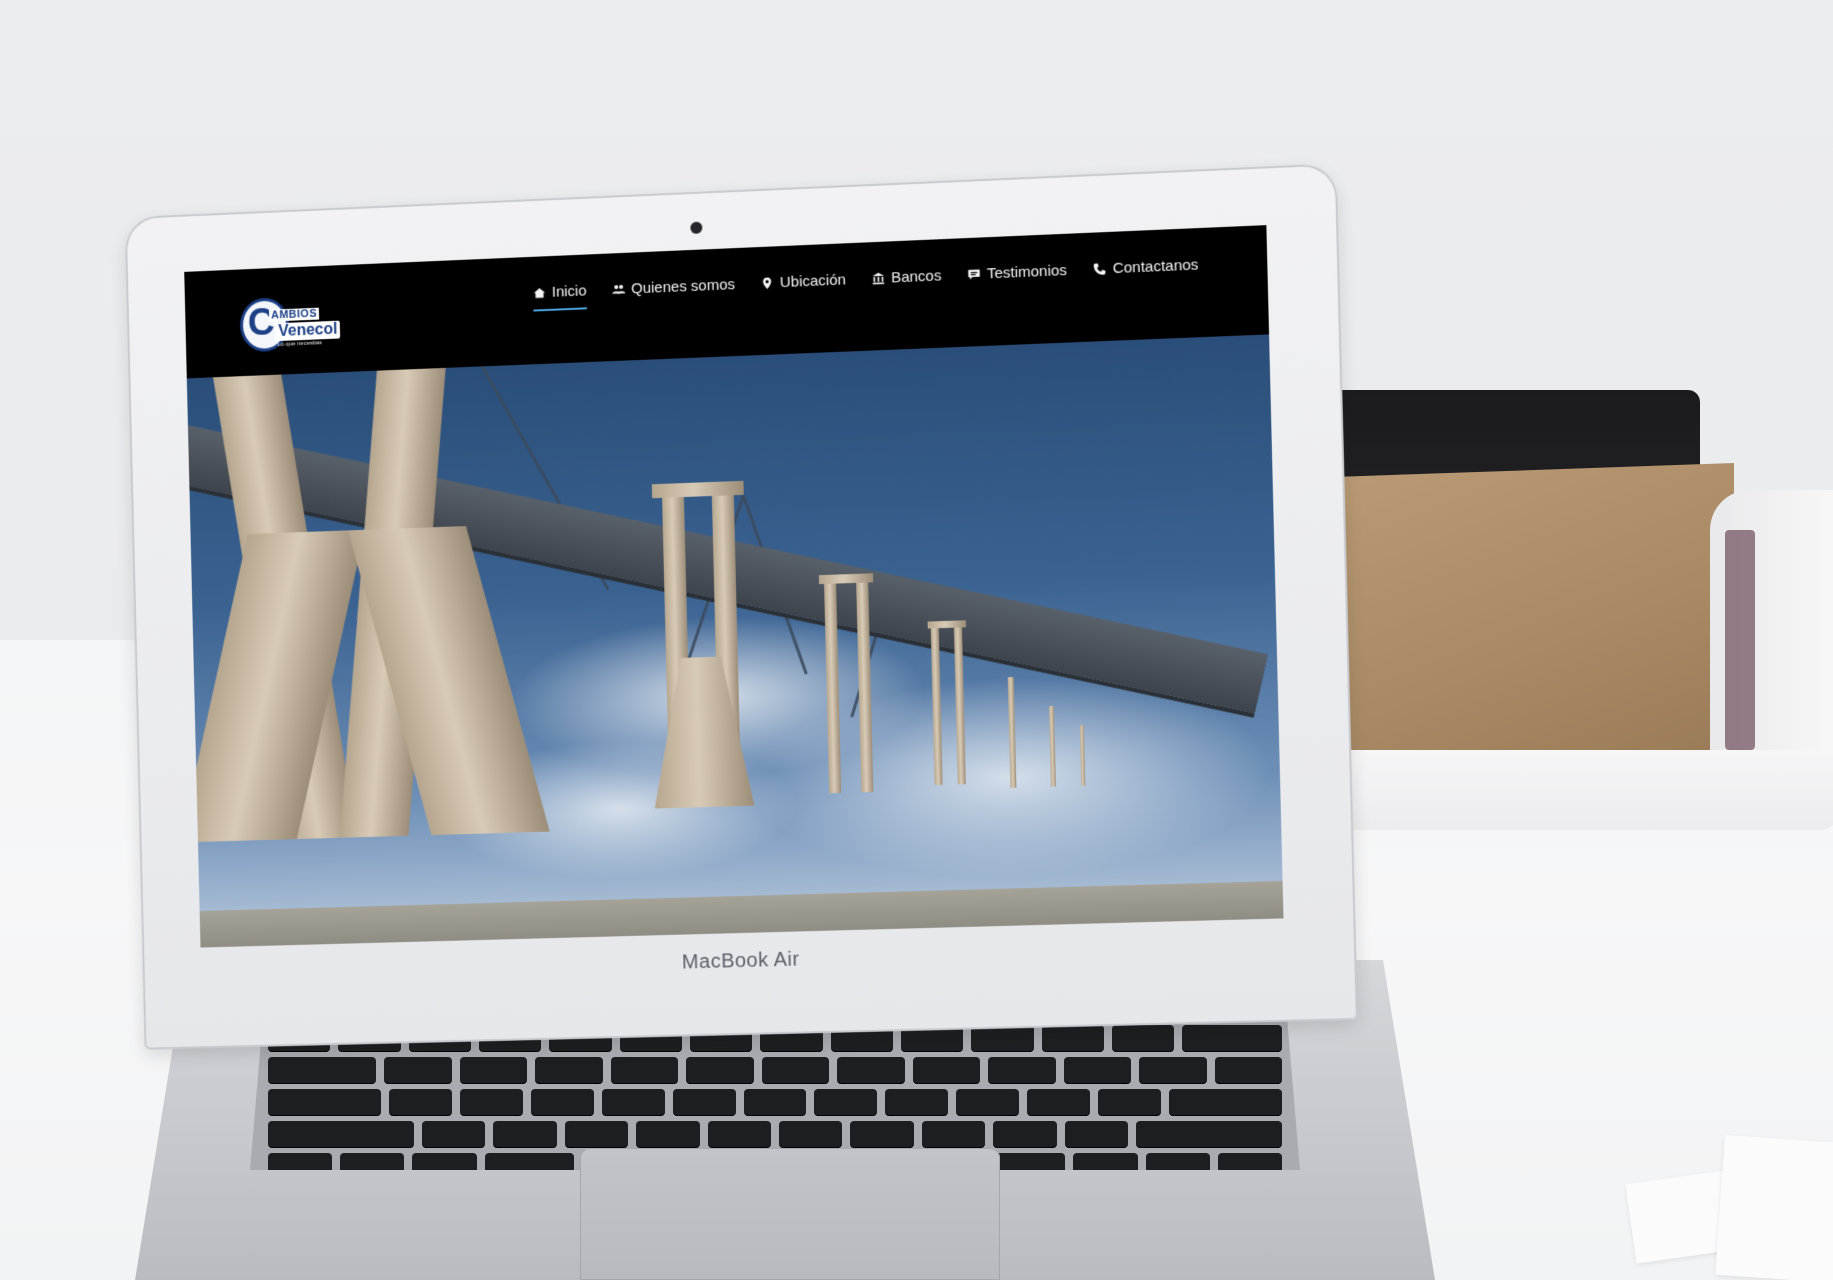 The height and width of the screenshot is (1280, 1833). I want to click on nav-item-label: Quienes somos, so click(683, 286).